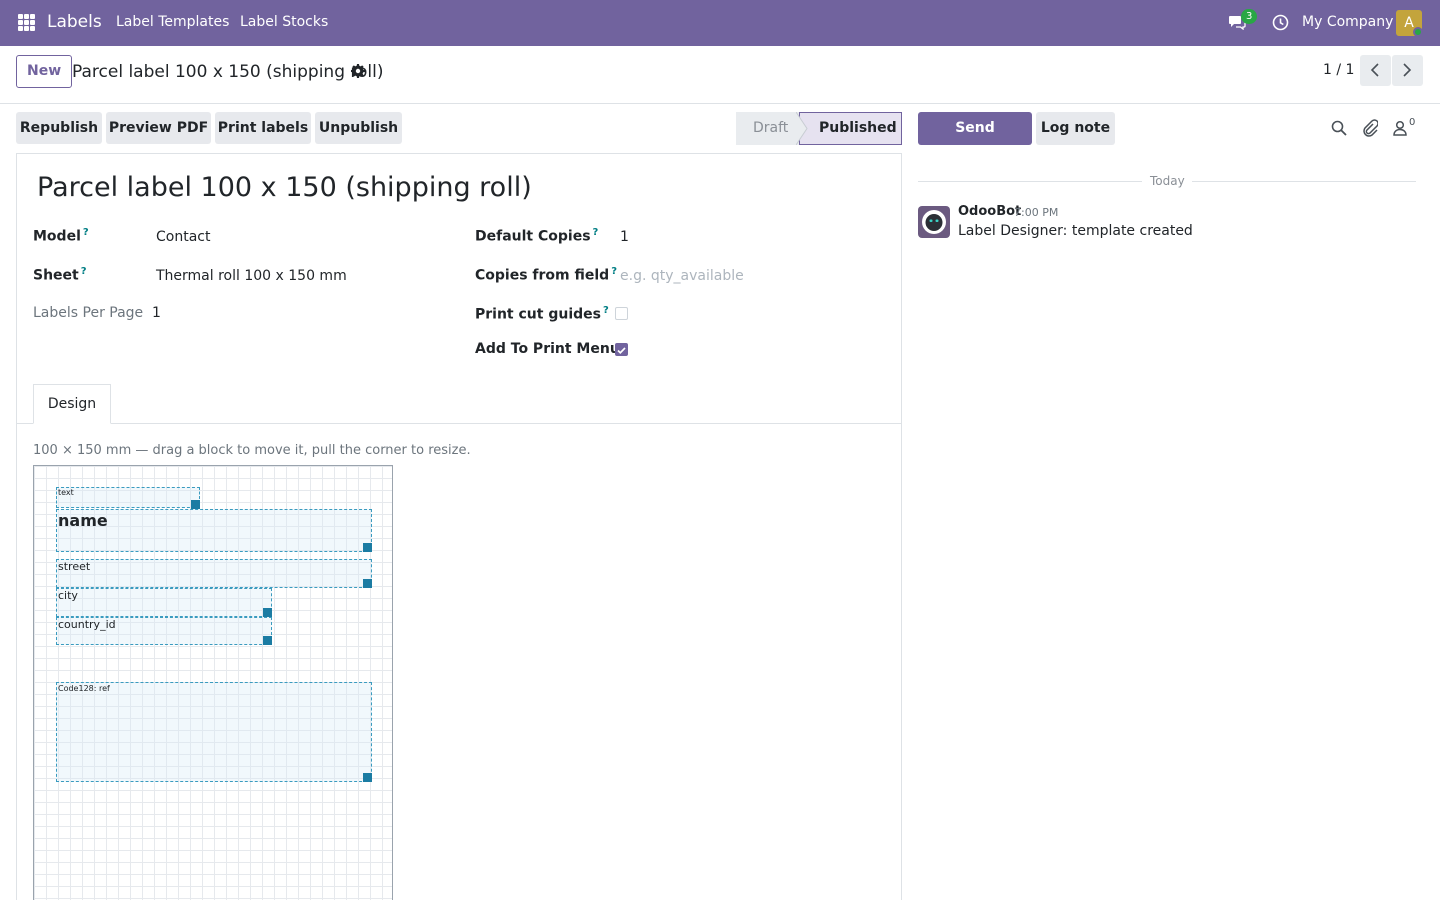  Describe the element at coordinates (1418, 32) in the screenshot. I see `online-status-dot` at that location.